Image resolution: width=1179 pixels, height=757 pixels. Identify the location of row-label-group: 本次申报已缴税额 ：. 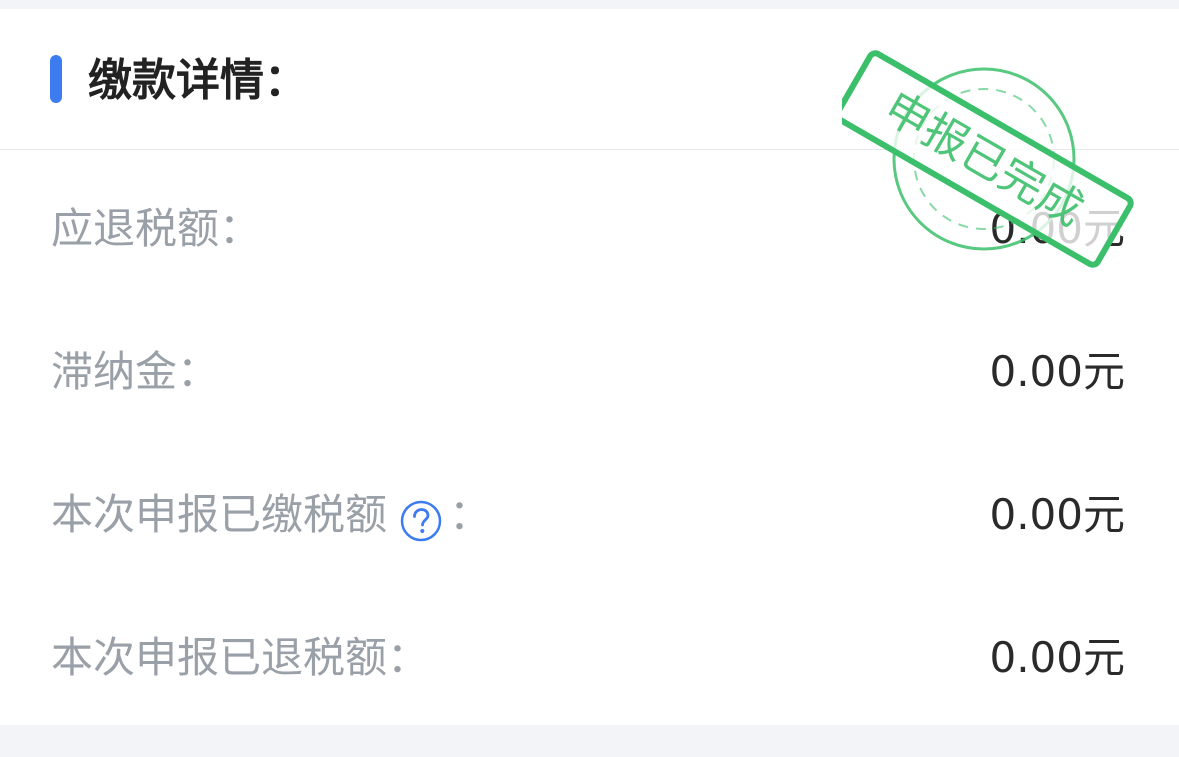
(271, 515).